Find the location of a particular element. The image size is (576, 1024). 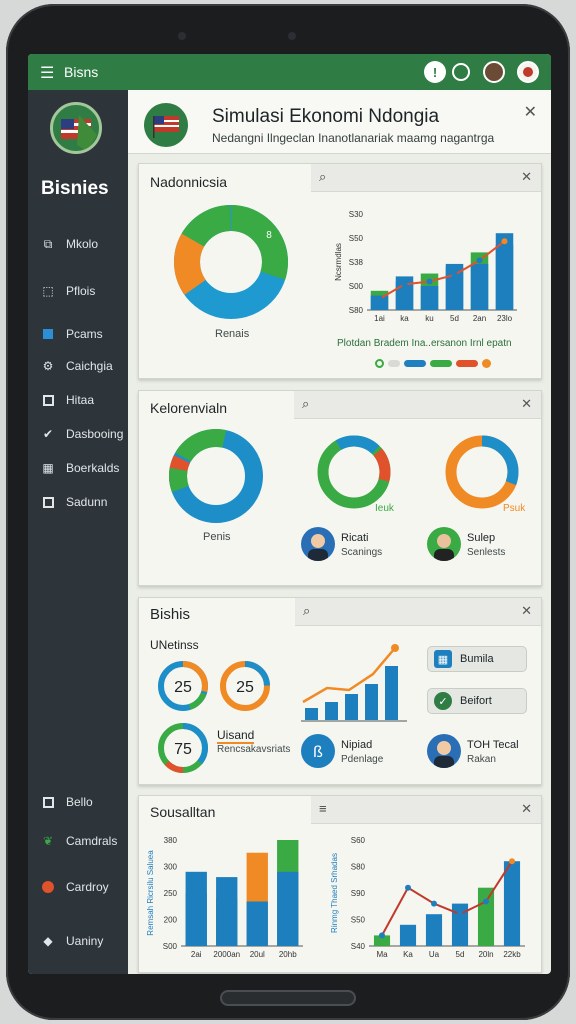

camera-dot is located at coordinates (182, 36).